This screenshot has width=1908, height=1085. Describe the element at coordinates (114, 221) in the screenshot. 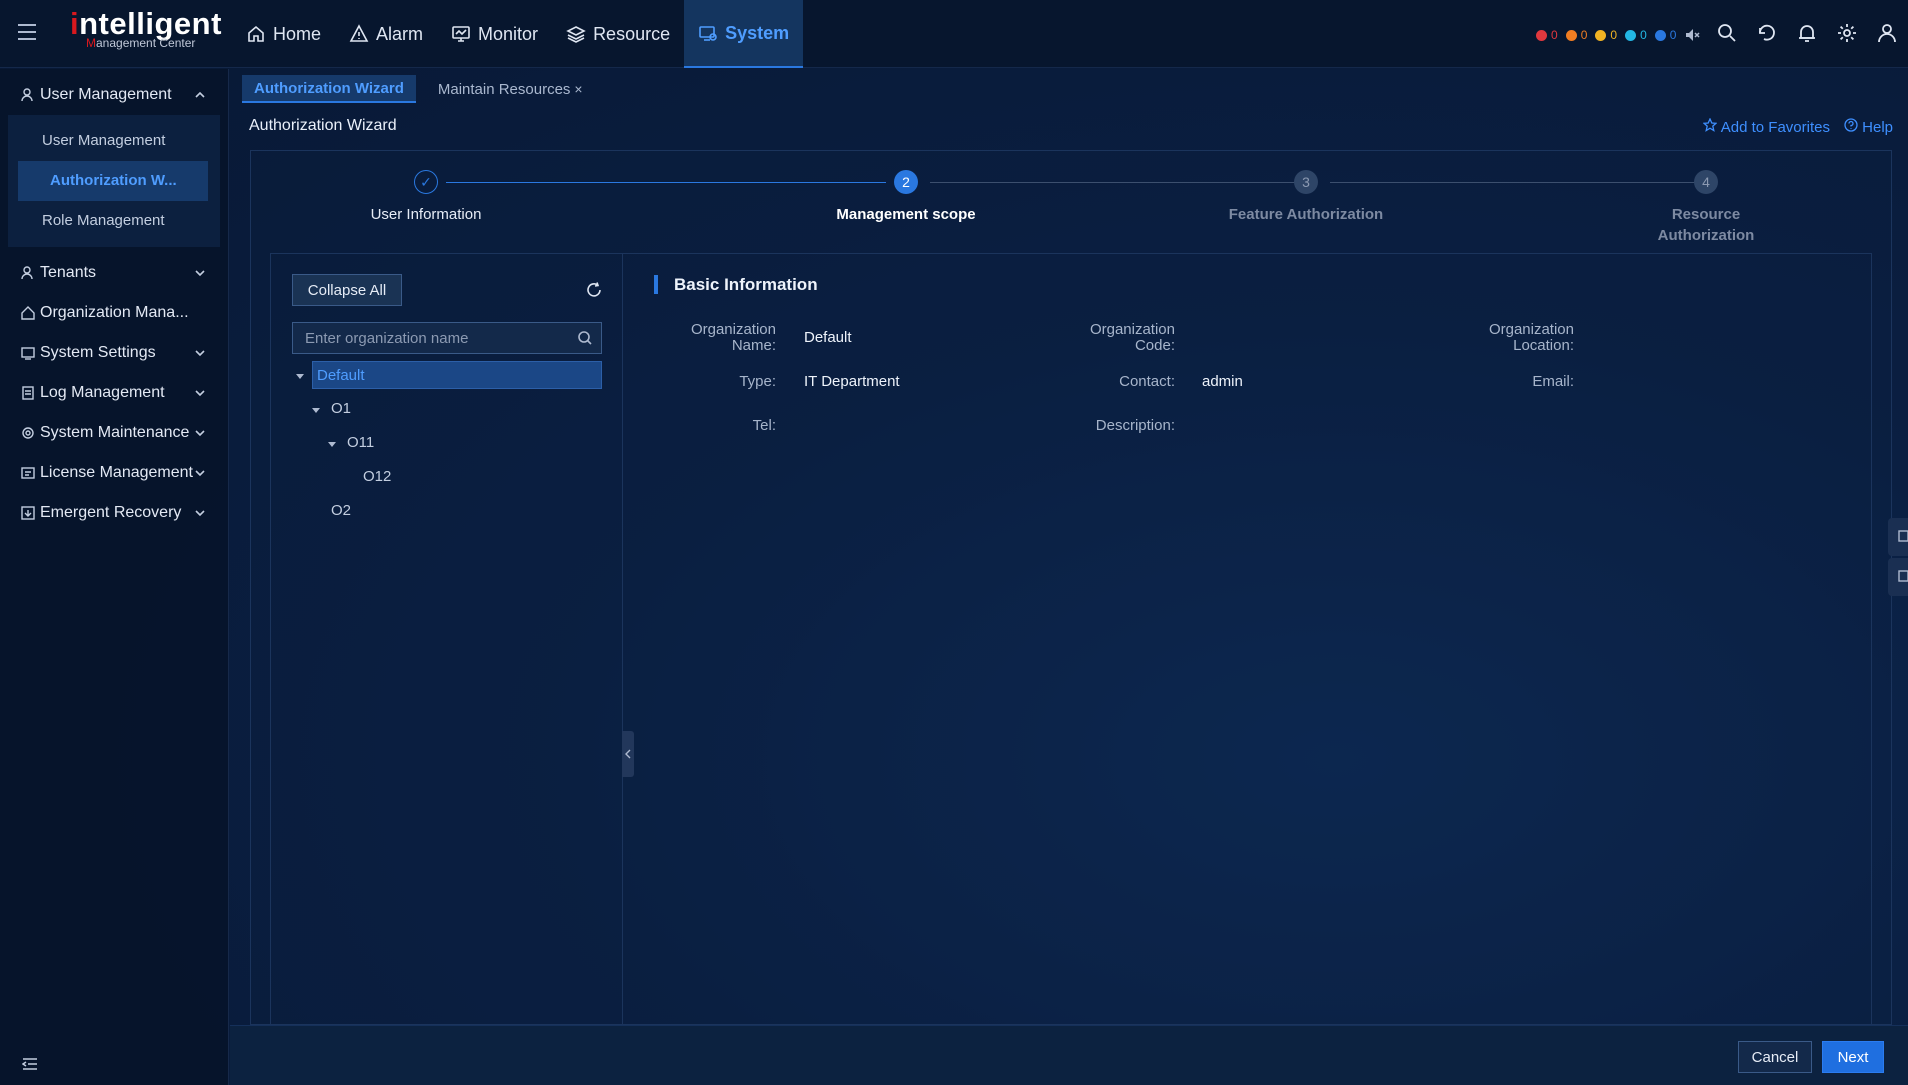

I see `sidebar-sub-role-management: Role Management` at that location.